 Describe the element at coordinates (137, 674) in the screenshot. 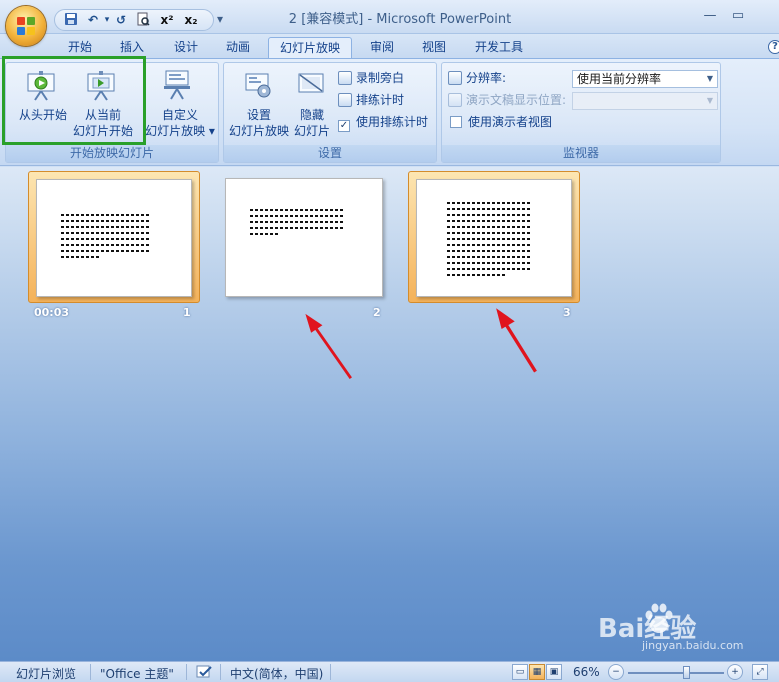

I see `status-theme: "Office 主题"` at that location.